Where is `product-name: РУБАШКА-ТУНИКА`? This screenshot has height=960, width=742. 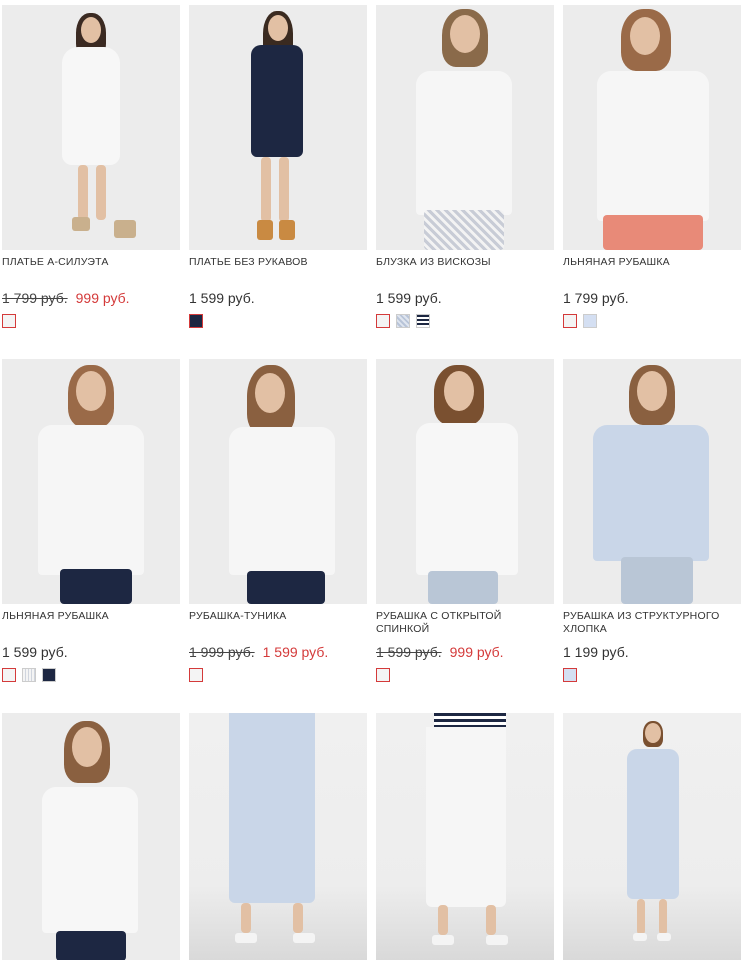
product-name: РУБАШКА-ТУНИКА is located at coordinates (278, 623).